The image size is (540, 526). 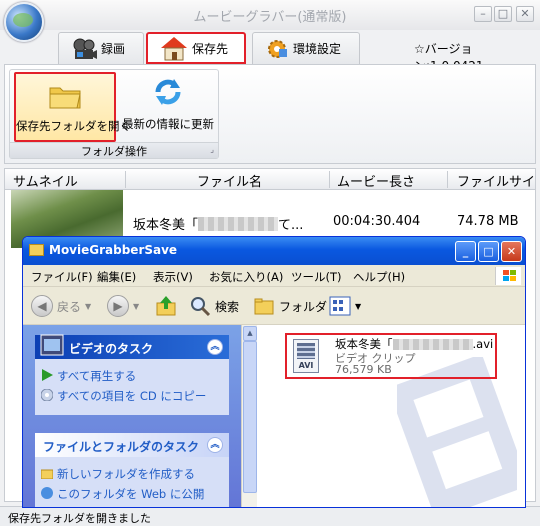 I want to click on avi-icon-label: AVI, so click(x=306, y=365).